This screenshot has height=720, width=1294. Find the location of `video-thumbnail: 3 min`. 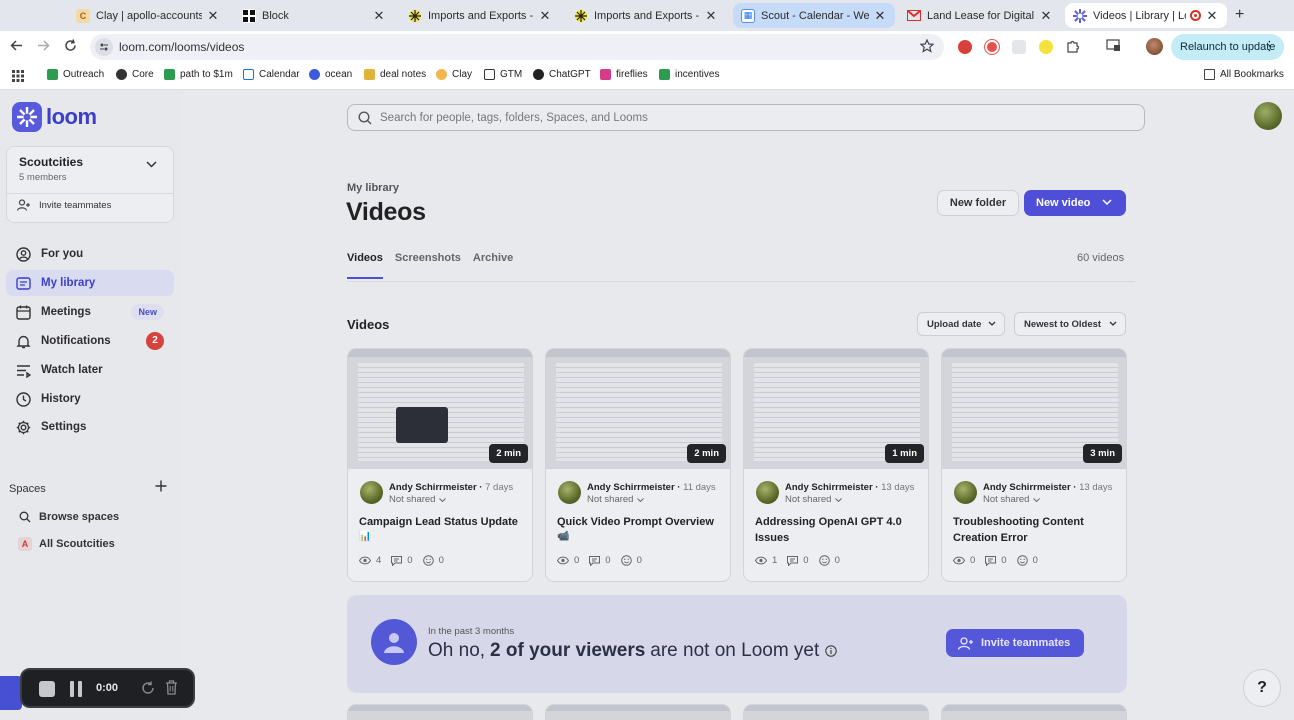

video-thumbnail: 3 min is located at coordinates (1034, 409).